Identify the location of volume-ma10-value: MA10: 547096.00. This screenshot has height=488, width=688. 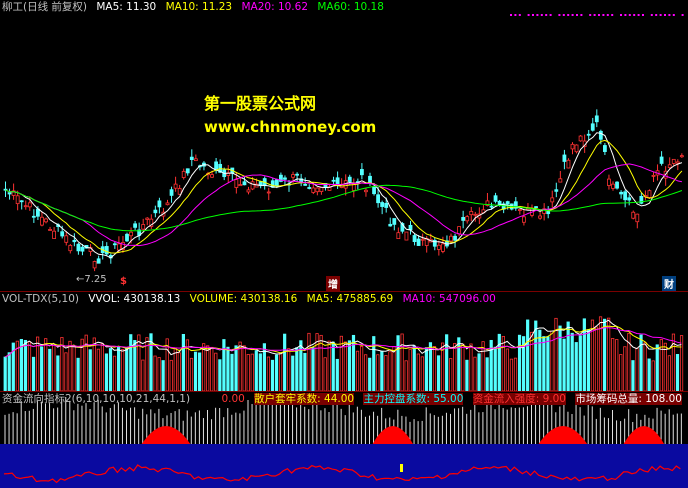
(449, 299).